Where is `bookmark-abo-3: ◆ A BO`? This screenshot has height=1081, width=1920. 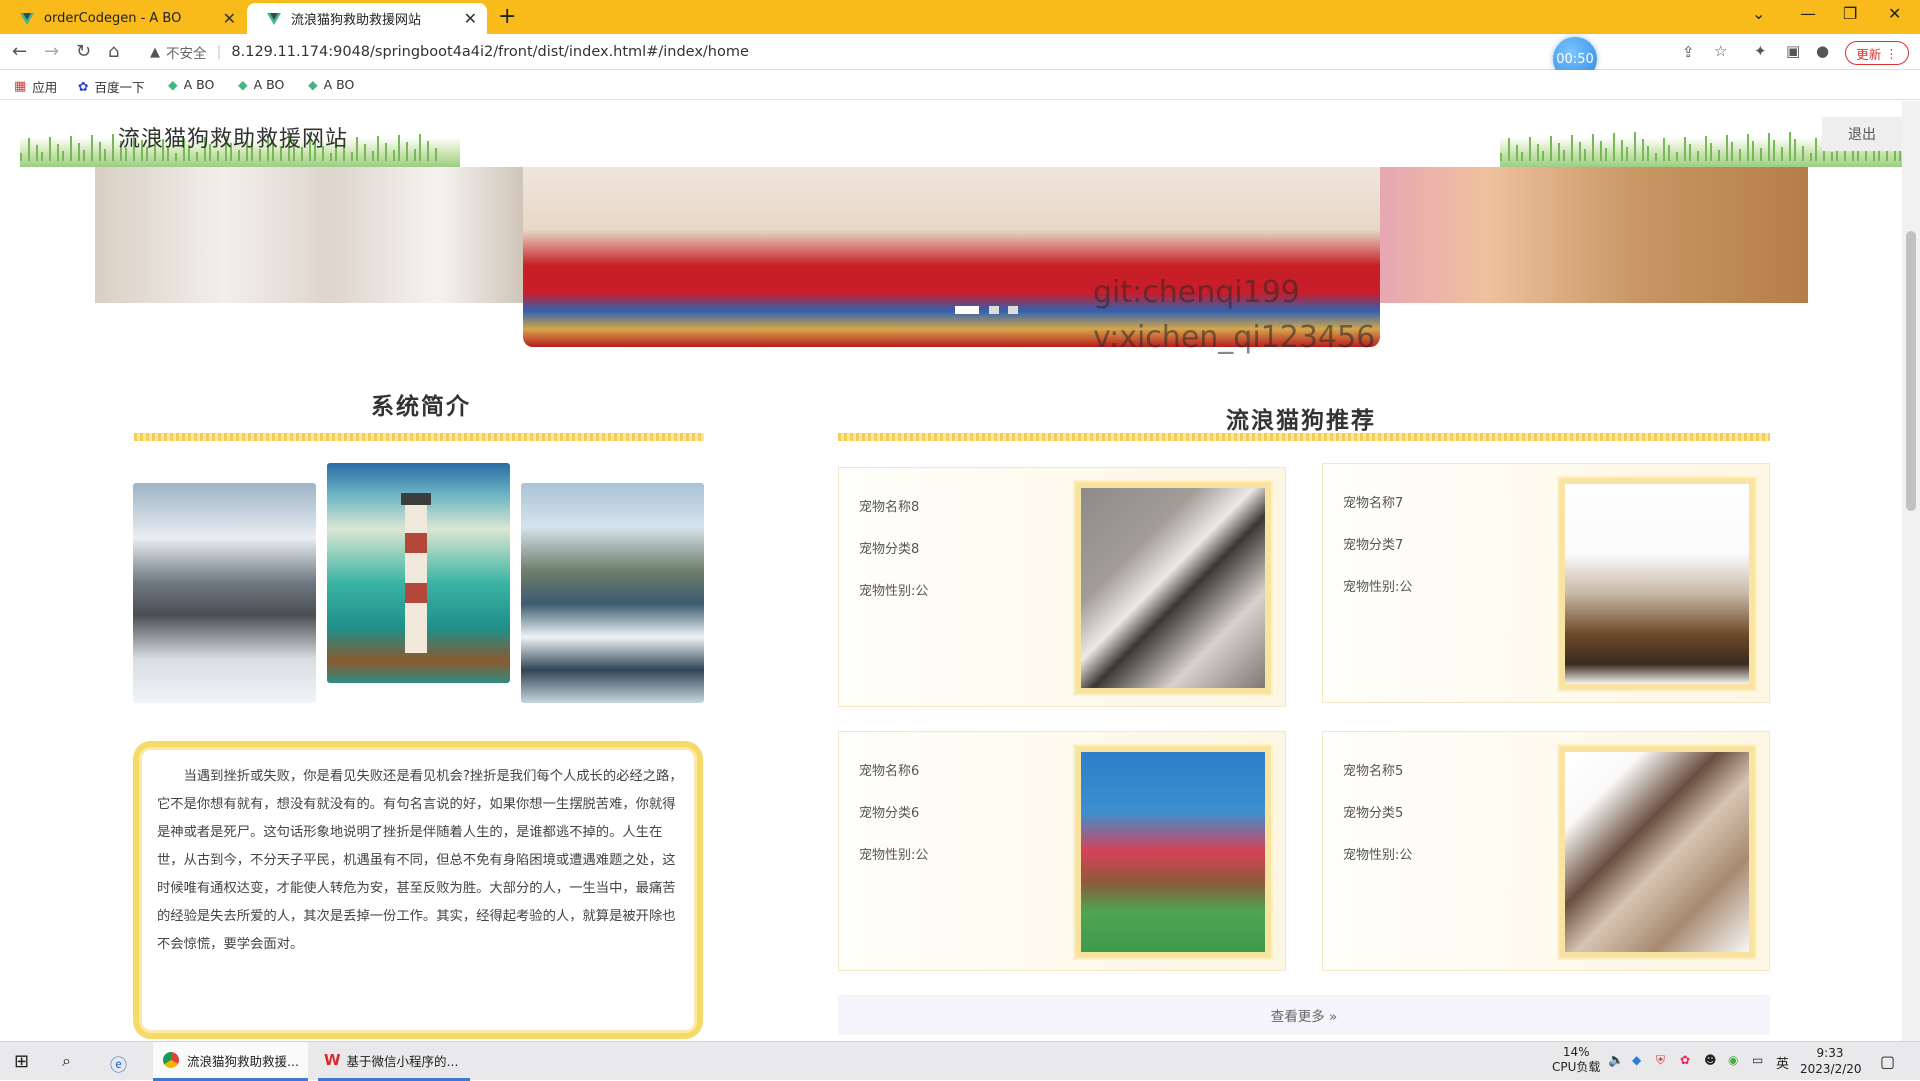
bookmark-abo-3: ◆ A BO is located at coordinates (331, 84).